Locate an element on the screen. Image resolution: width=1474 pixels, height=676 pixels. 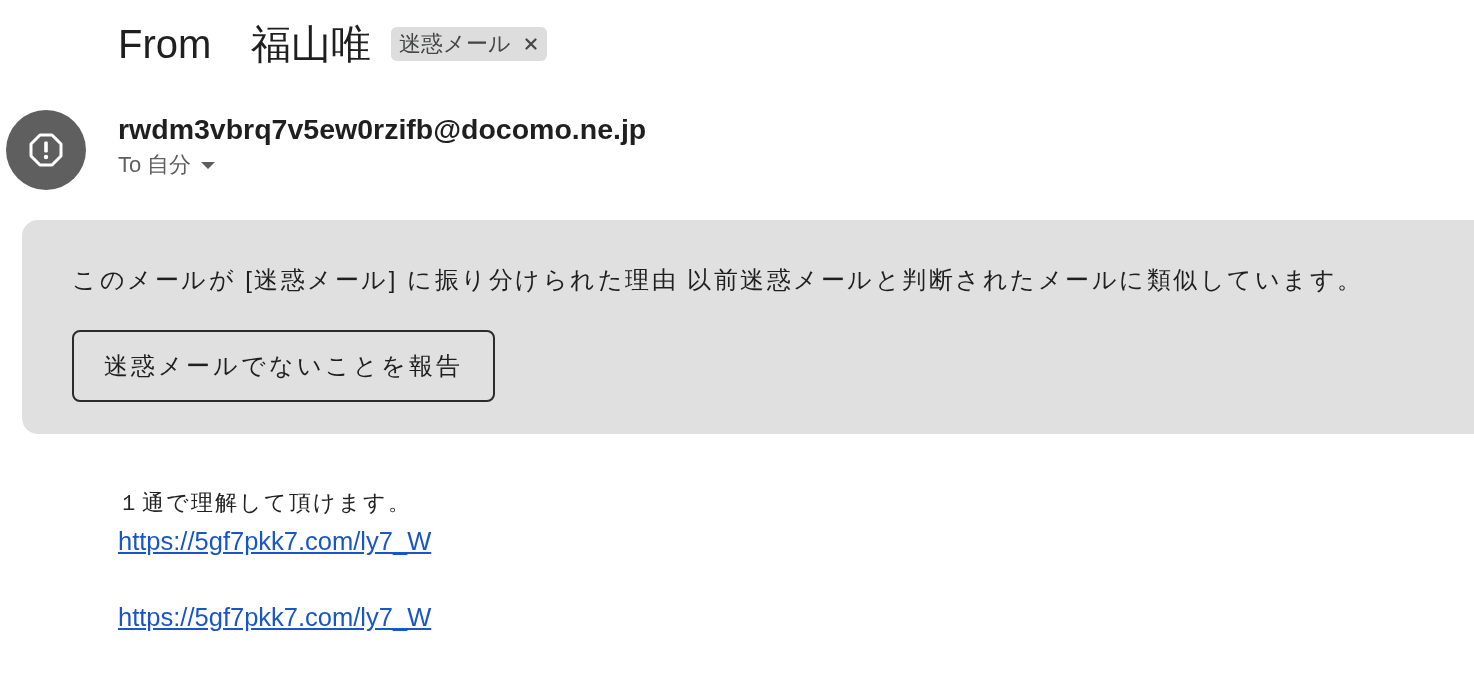
body-text: １通で理解して頂けます。 is located at coordinates (265, 503).